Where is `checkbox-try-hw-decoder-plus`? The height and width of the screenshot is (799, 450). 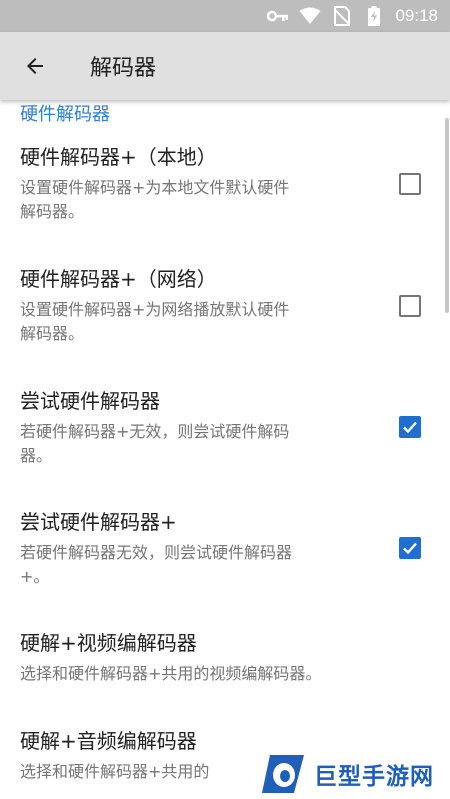 checkbox-try-hw-decoder-plus is located at coordinates (410, 548).